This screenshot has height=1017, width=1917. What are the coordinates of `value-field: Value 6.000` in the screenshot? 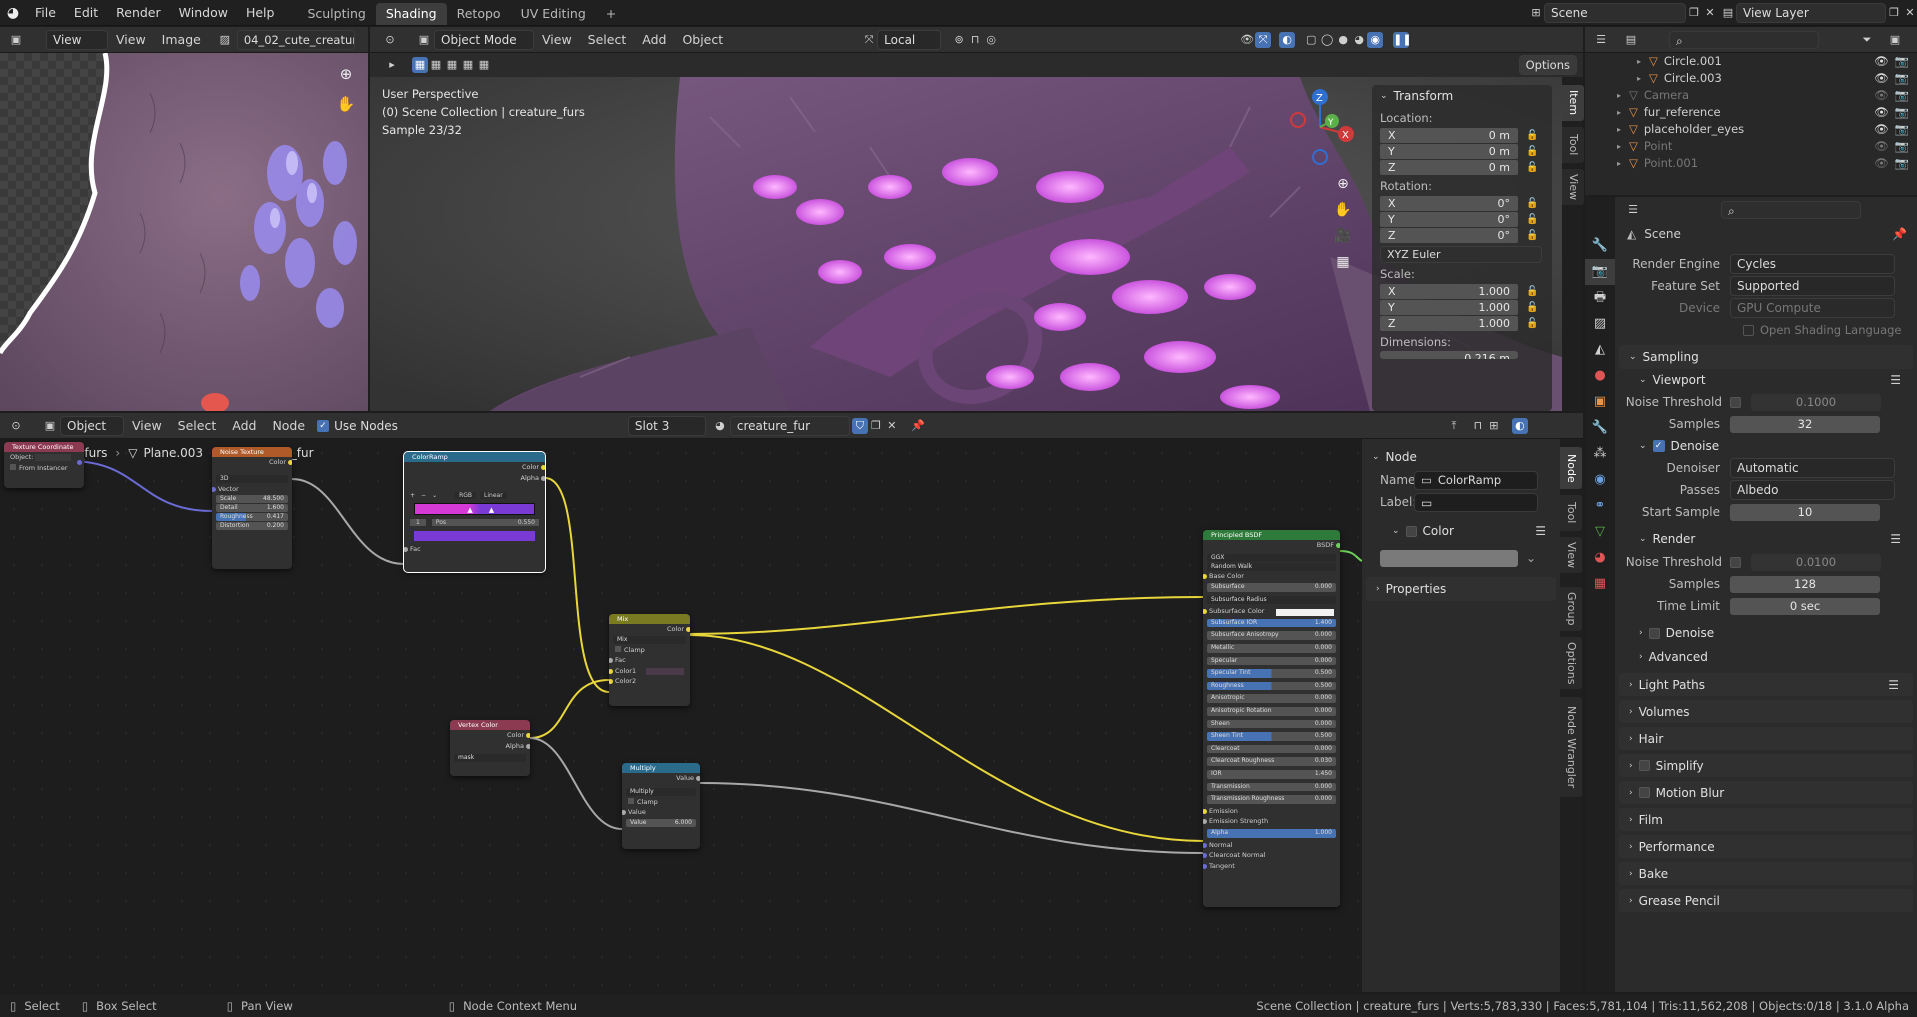 It's located at (661, 822).